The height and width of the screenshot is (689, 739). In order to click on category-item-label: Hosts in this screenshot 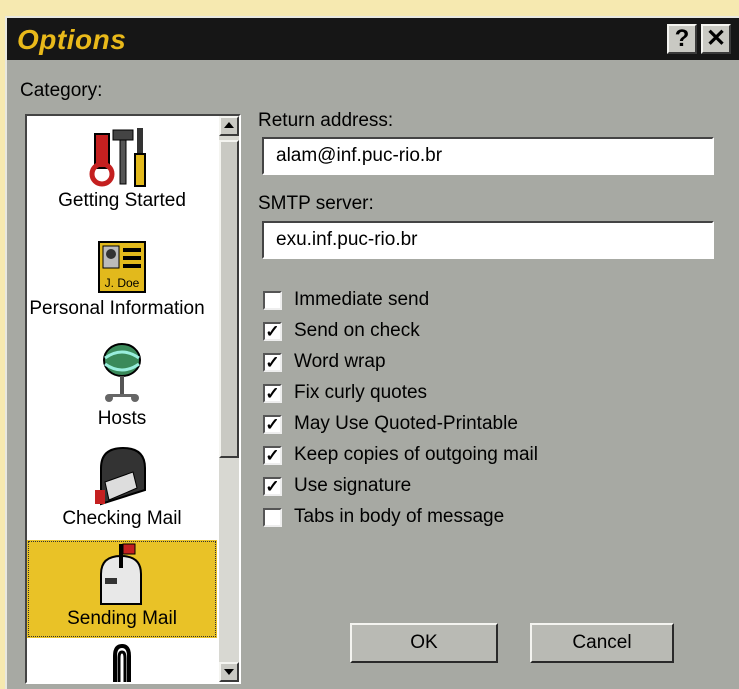, I will do `click(122, 418)`.